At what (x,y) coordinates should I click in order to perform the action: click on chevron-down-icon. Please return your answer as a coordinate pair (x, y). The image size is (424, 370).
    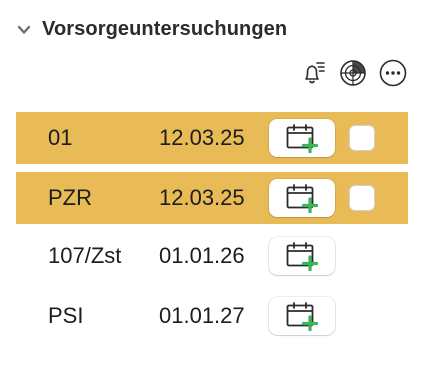
    Looking at the image, I should click on (24, 30).